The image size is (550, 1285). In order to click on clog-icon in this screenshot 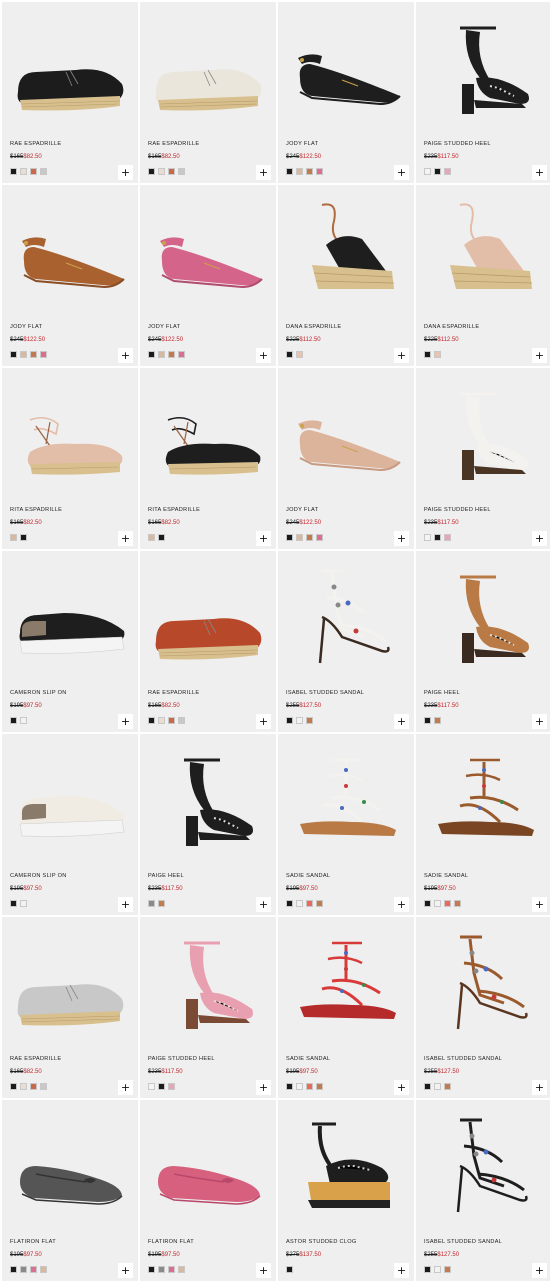, I will do `click(346, 1166)`.